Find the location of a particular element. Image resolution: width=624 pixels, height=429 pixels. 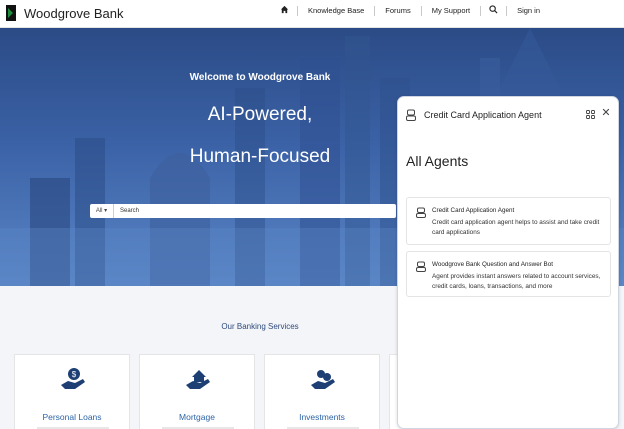

home-icon is located at coordinates (284, 10).